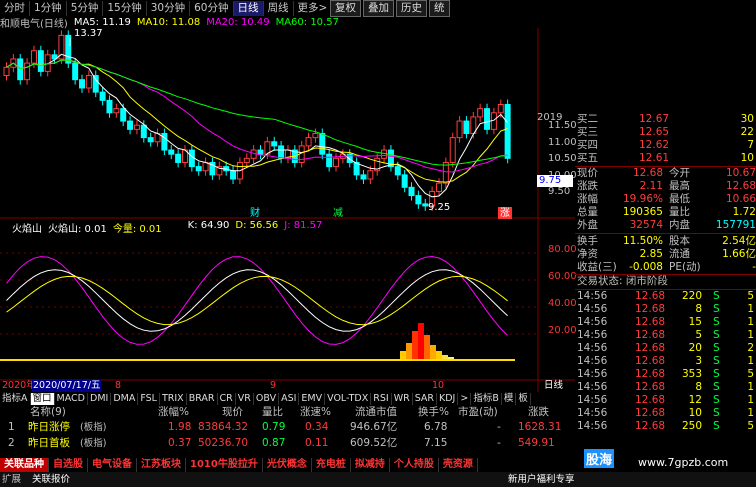 The height and width of the screenshot is (487, 756). Describe the element at coordinates (679, 212) in the screenshot. I see `quote-label: 量比` at that location.